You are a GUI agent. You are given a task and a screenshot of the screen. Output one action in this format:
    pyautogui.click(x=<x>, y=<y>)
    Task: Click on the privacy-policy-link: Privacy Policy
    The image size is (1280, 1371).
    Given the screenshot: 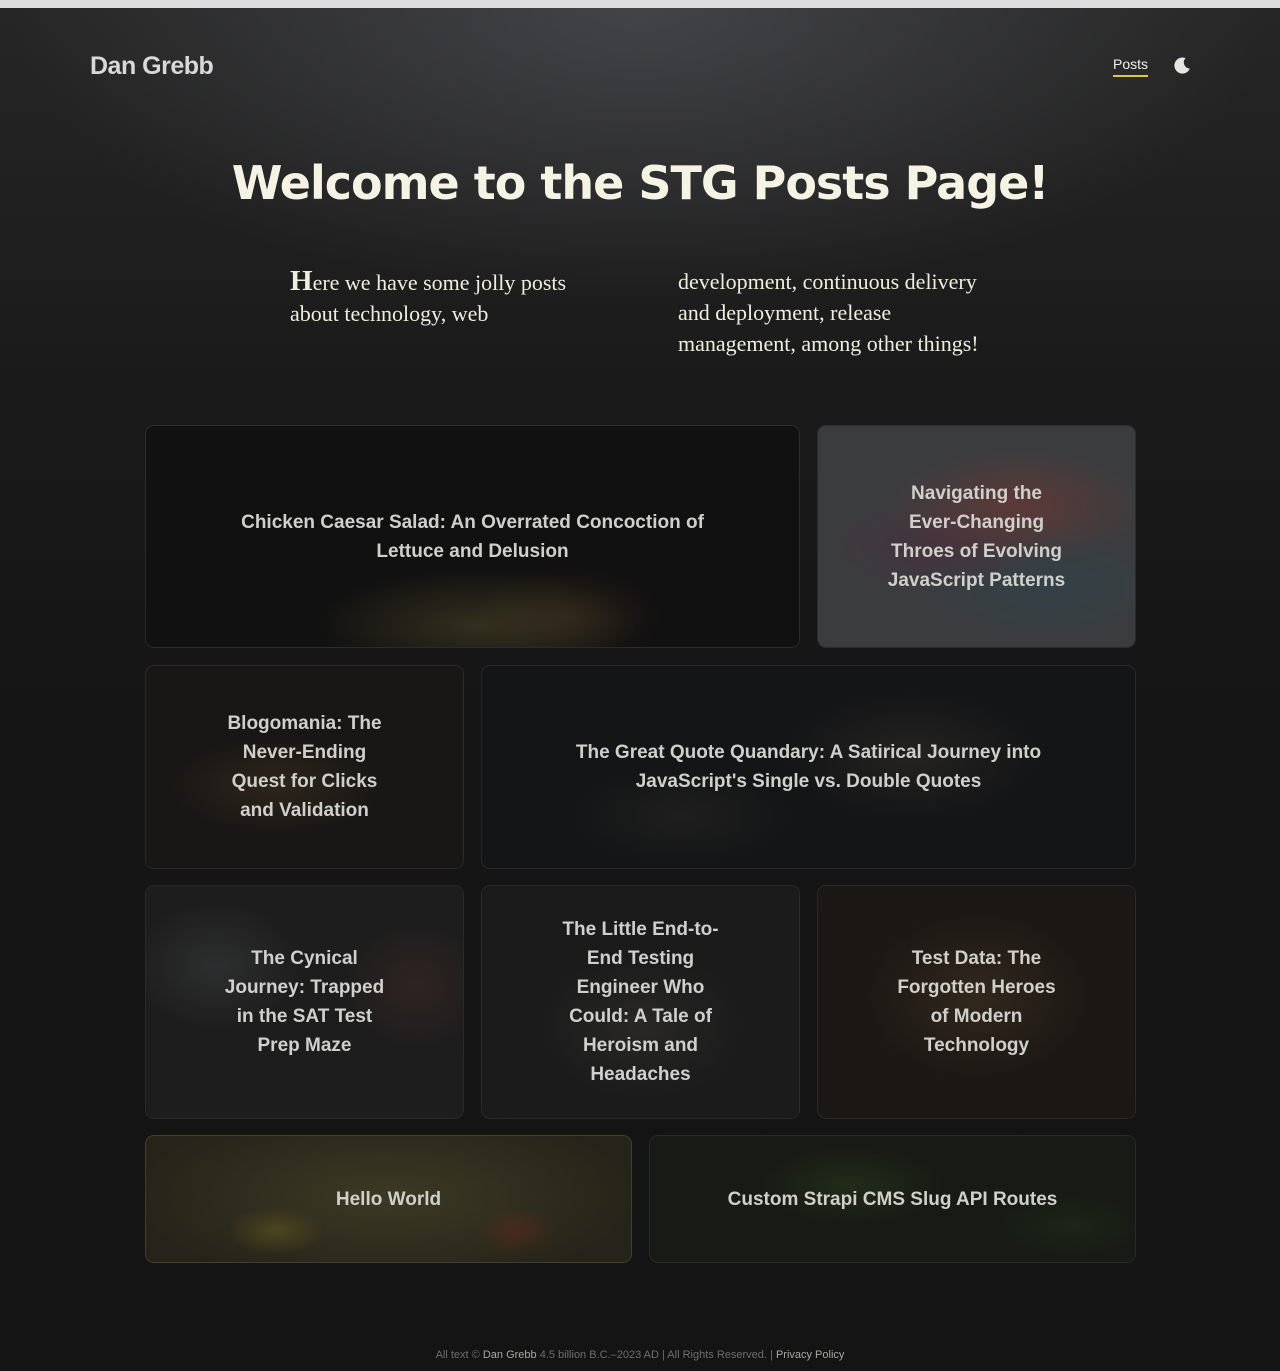 What is the action you would take?
    pyautogui.click(x=810, y=1355)
    